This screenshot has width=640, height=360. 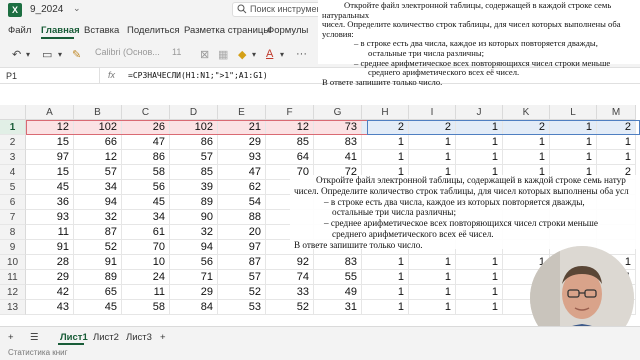 What do you see at coordinates (432, 157) in the screenshot?
I see `cell-i3: 1` at bounding box center [432, 157].